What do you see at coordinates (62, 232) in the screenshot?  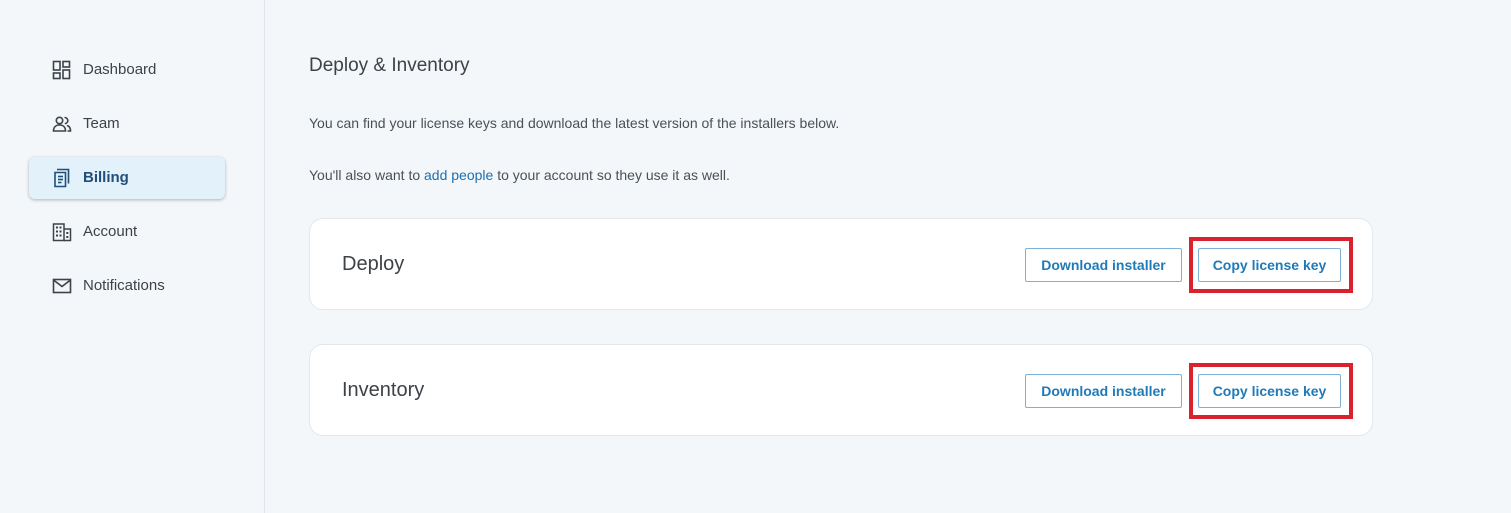 I see `account-icon` at bounding box center [62, 232].